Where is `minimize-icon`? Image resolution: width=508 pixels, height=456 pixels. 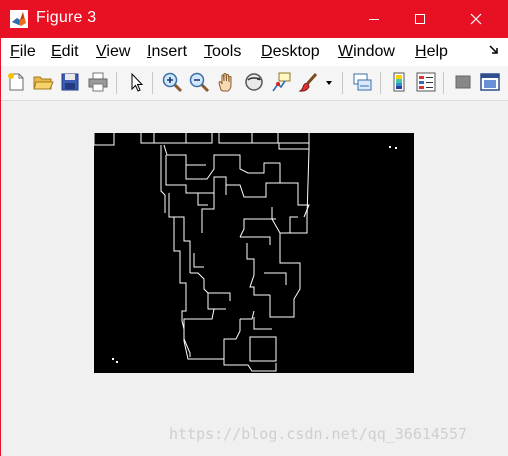
minimize-icon is located at coordinates (374, 19).